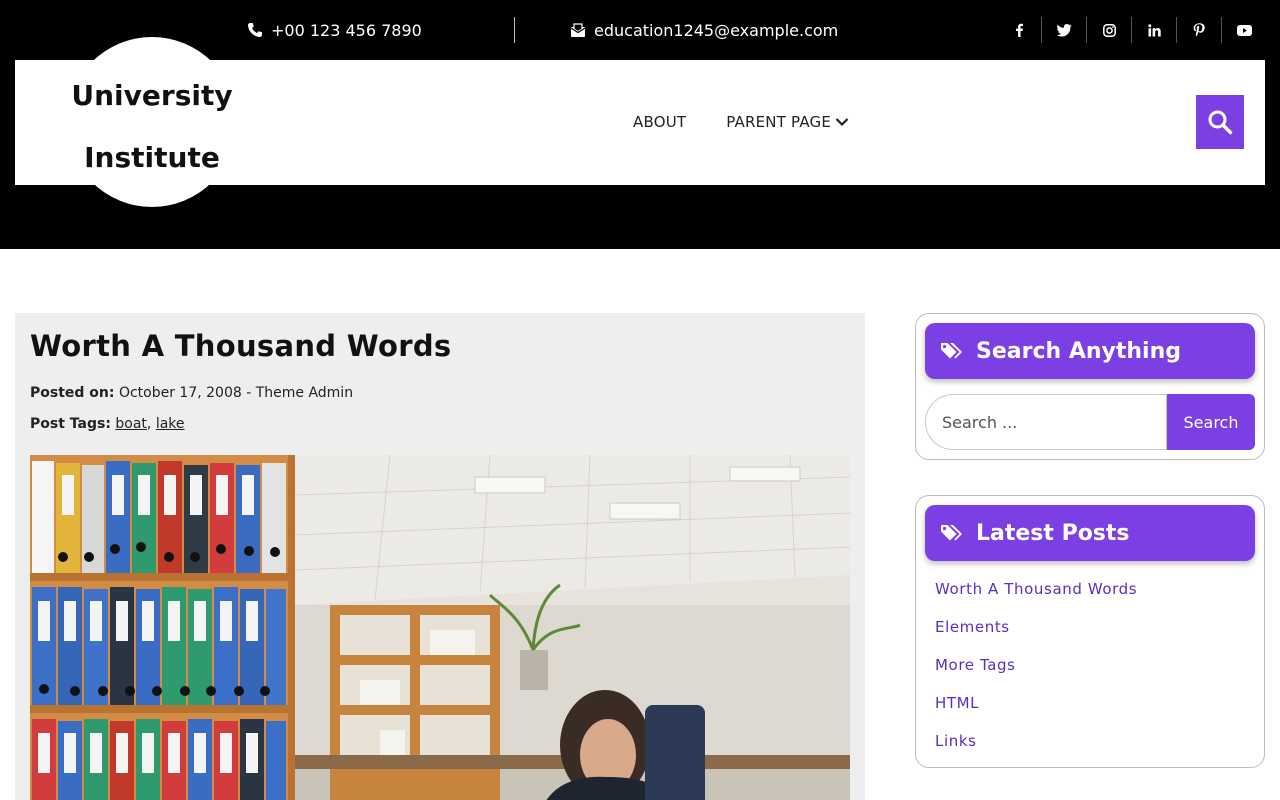 The width and height of the screenshot is (1280, 800). Describe the element at coordinates (346, 30) in the screenshot. I see `phone-number: +00 123 456 7890` at that location.